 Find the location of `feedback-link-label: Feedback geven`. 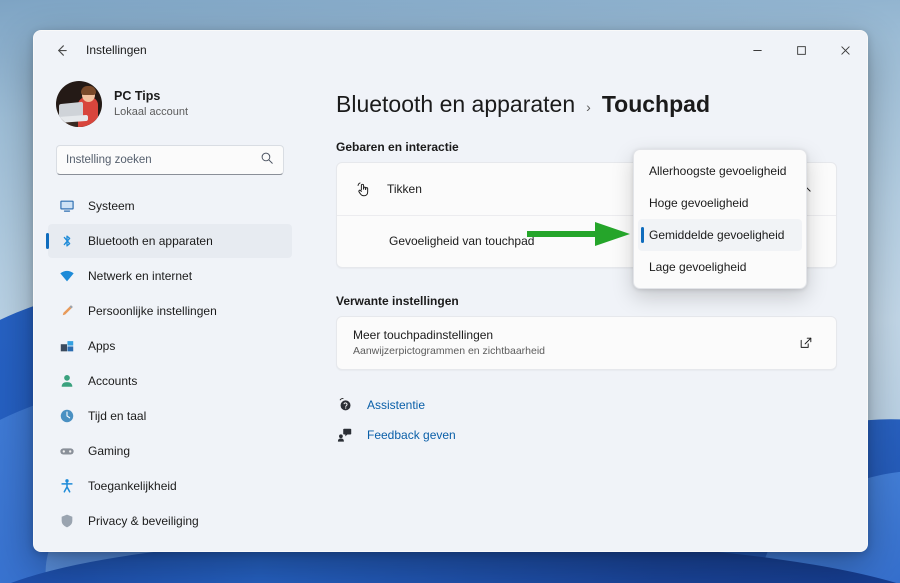

feedback-link-label: Feedback geven is located at coordinates (411, 435).